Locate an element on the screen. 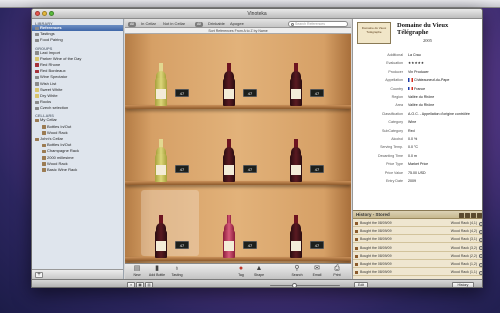 The height and width of the screenshot is (313, 500). field-value: A.O.C. - Appellation d'origine contrôlée is located at coordinates (439, 115).